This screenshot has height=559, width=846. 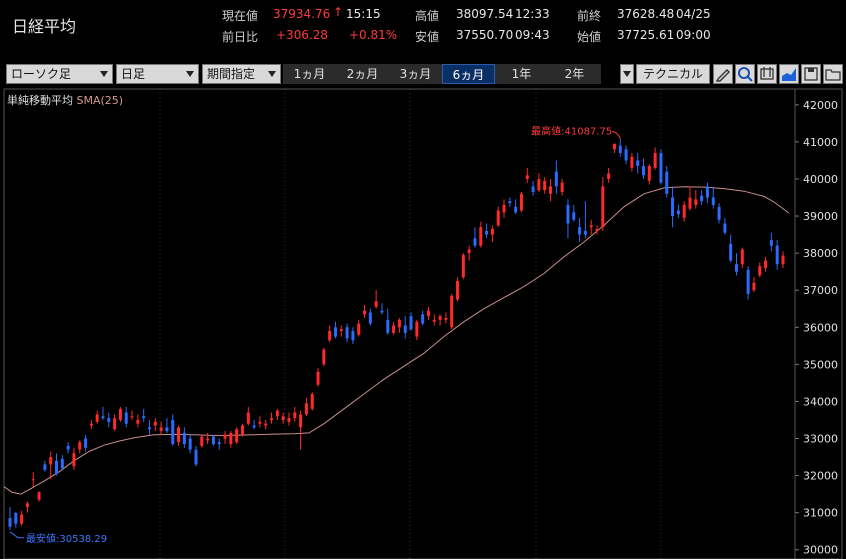 I want to click on tab-2-years: 2年, so click(x=574, y=74).